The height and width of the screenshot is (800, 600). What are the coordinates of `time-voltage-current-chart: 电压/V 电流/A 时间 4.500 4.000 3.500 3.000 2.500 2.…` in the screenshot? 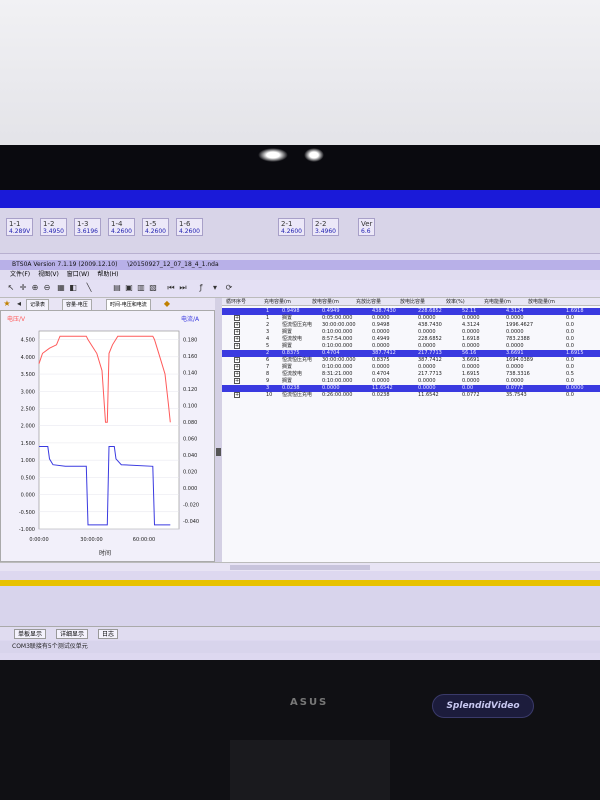 It's located at (103, 436).